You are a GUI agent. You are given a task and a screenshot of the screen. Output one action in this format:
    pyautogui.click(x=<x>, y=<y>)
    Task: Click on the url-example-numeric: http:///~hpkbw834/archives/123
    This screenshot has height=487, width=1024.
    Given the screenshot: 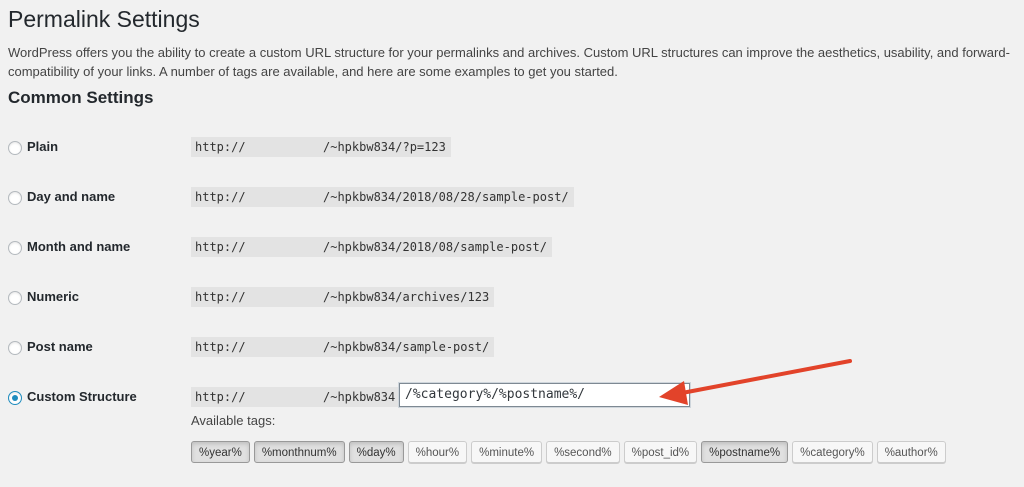 What is the action you would take?
    pyautogui.click(x=343, y=297)
    